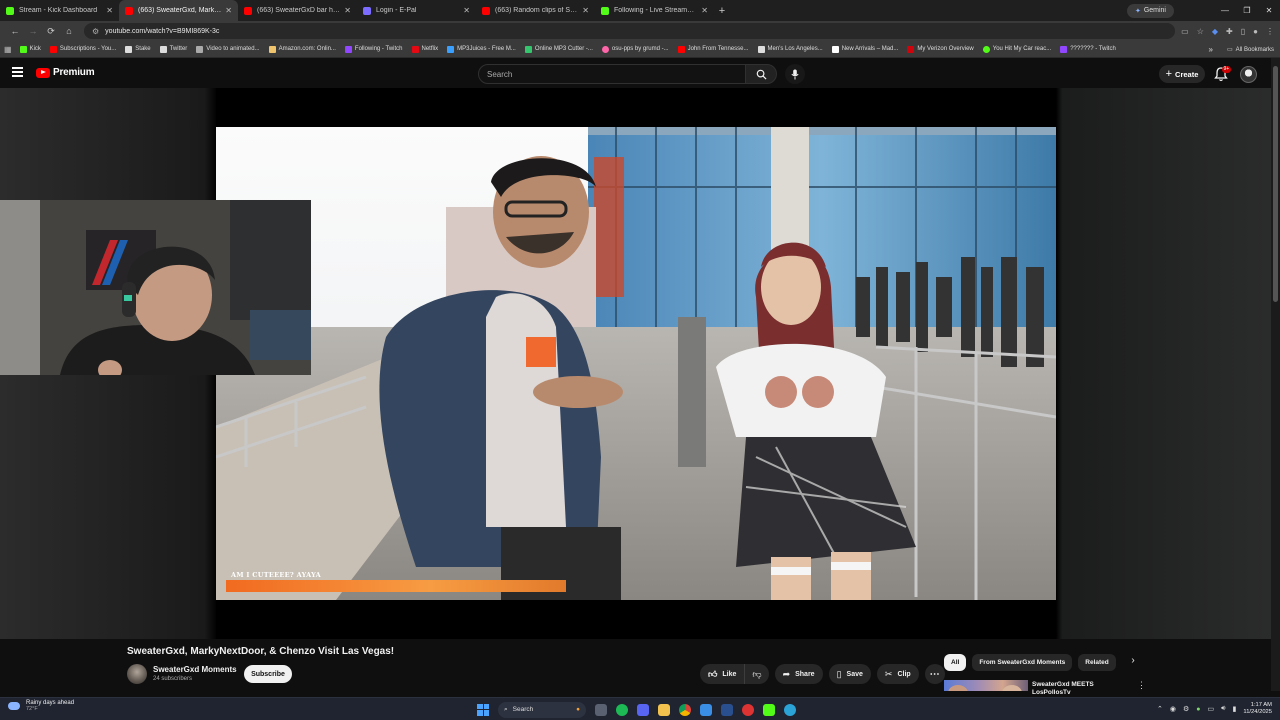 Image resolution: width=1280 pixels, height=720 pixels. Describe the element at coordinates (1097, 662) in the screenshot. I see `chip-related: Related` at that location.